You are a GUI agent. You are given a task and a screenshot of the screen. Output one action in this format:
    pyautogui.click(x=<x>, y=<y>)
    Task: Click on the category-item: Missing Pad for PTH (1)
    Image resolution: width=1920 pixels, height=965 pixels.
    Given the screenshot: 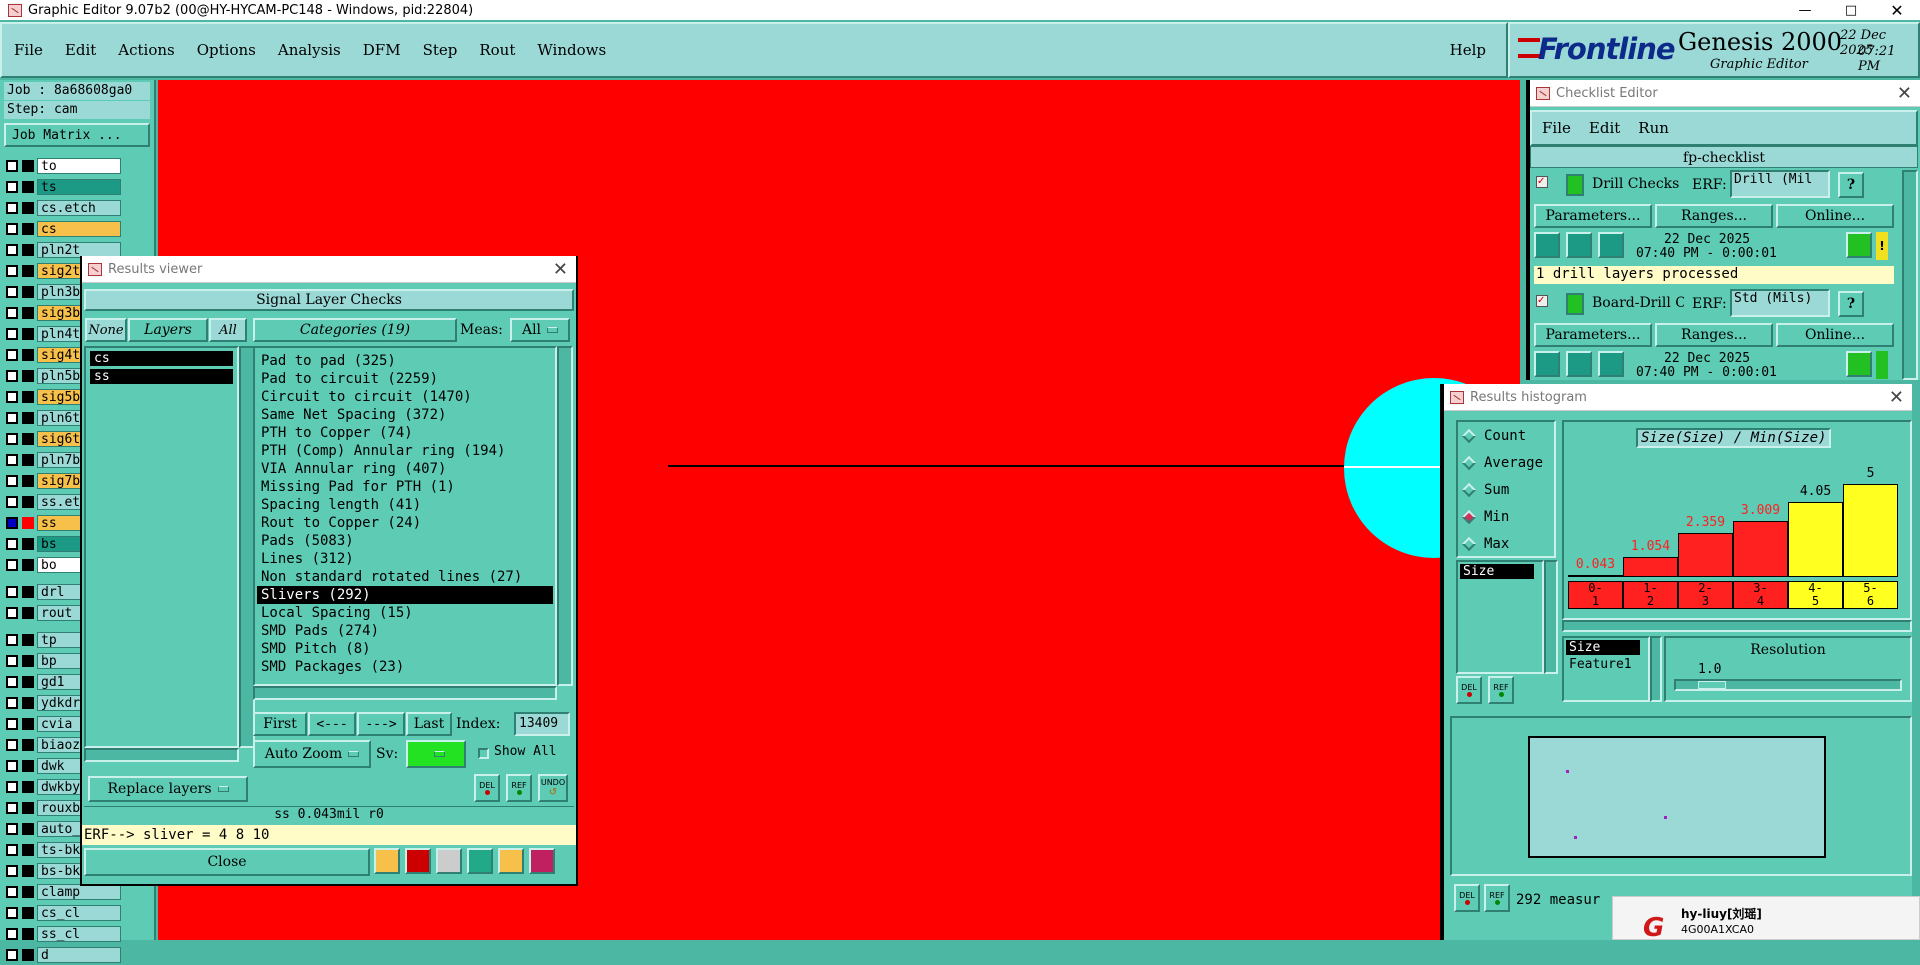 What is the action you would take?
    pyautogui.click(x=405, y=487)
    